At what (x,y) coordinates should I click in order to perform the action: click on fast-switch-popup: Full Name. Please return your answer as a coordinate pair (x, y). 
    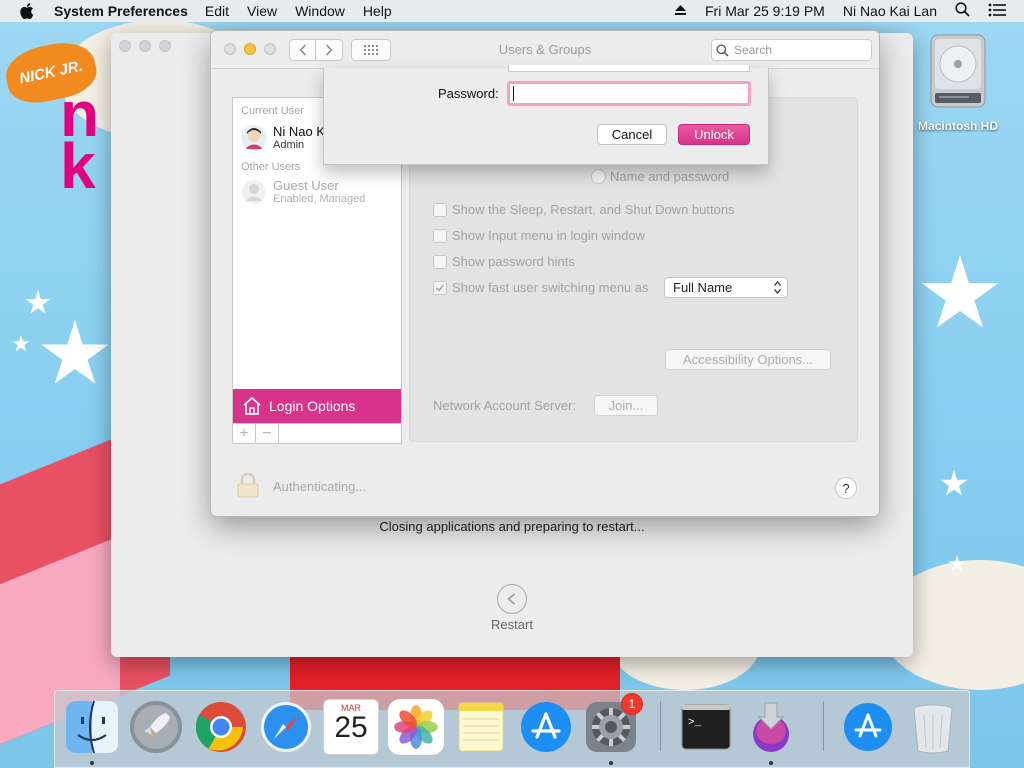
    Looking at the image, I should click on (726, 287).